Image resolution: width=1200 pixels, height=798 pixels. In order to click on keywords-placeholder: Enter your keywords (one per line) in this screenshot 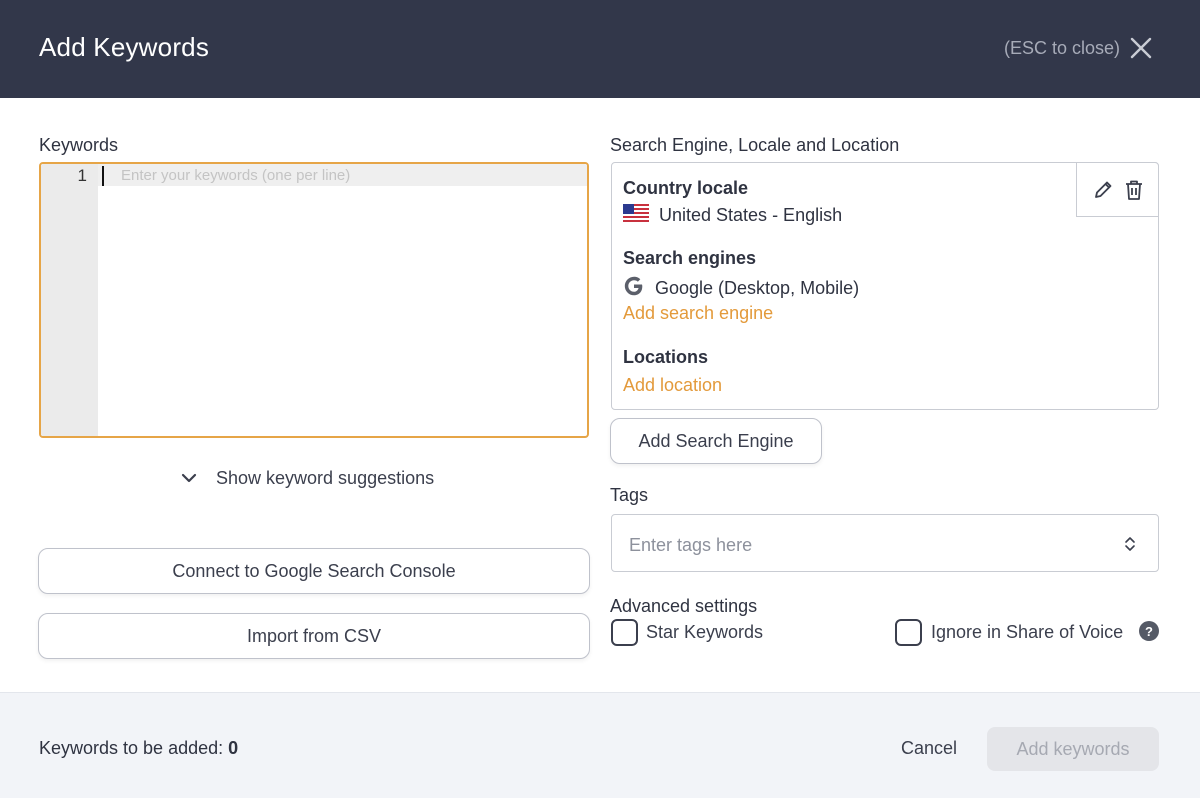, I will do `click(236, 175)`.